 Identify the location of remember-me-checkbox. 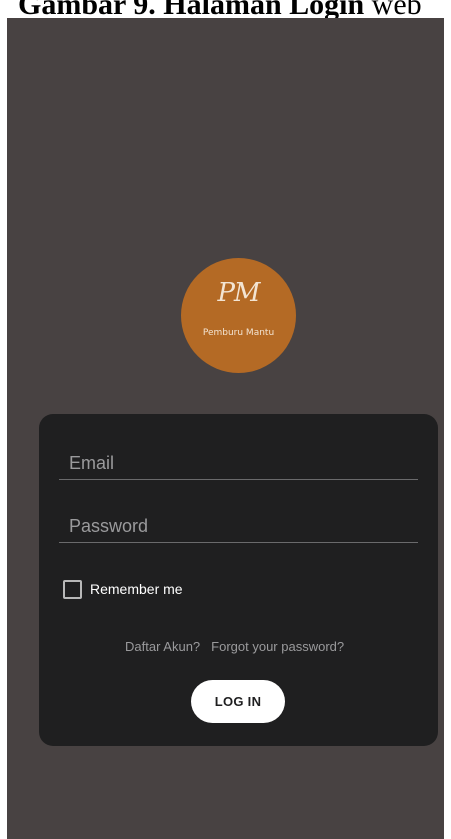
(72, 589).